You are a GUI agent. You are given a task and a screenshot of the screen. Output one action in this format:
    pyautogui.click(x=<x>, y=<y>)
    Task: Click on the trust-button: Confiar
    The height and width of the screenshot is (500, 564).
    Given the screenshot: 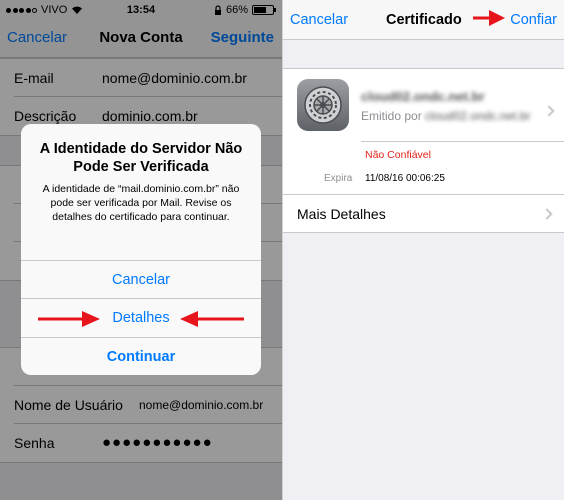 What is the action you would take?
    pyautogui.click(x=533, y=20)
    